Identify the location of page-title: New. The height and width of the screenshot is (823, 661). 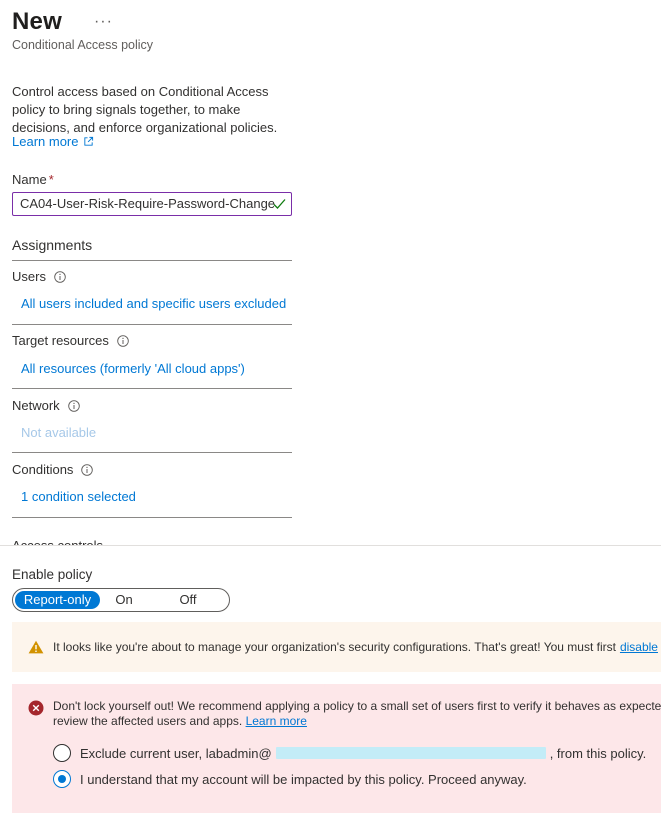
(37, 21).